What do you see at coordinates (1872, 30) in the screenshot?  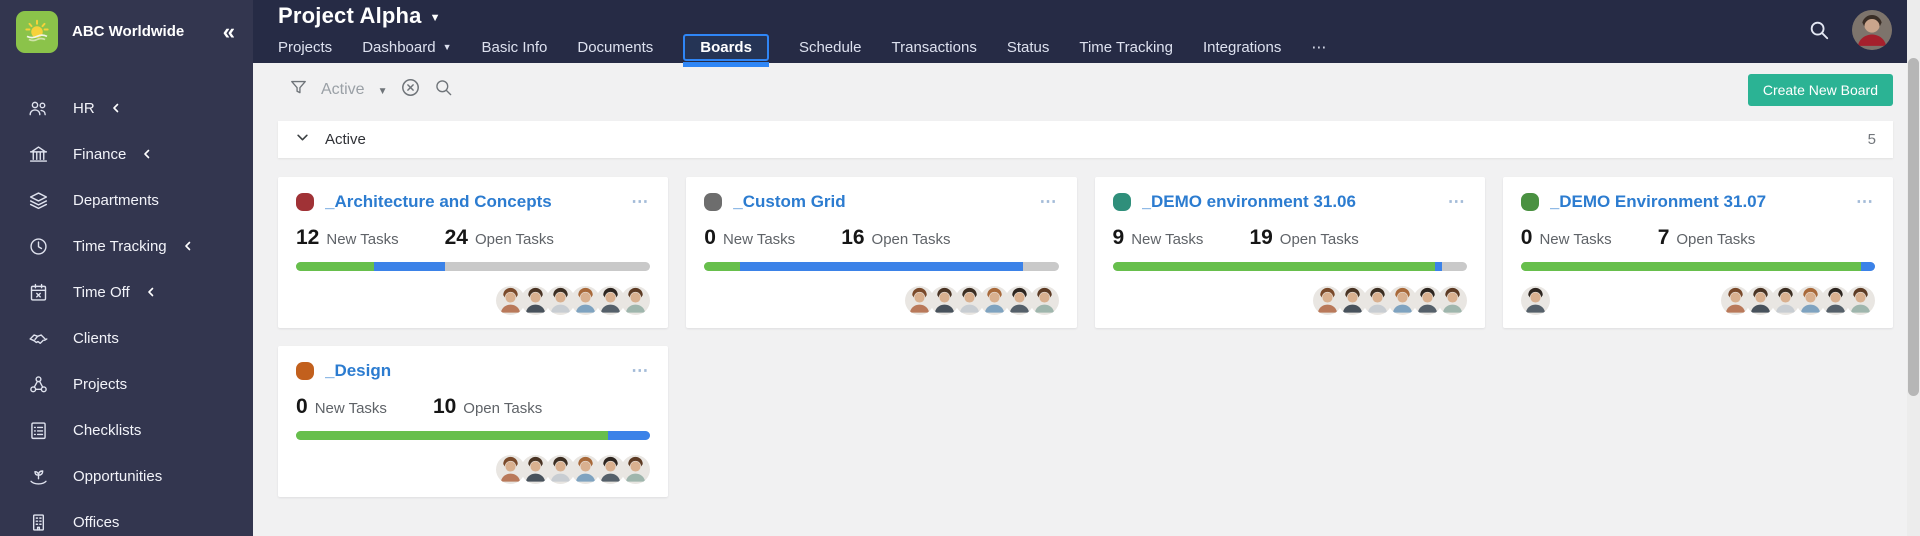 I see `user-avatar` at bounding box center [1872, 30].